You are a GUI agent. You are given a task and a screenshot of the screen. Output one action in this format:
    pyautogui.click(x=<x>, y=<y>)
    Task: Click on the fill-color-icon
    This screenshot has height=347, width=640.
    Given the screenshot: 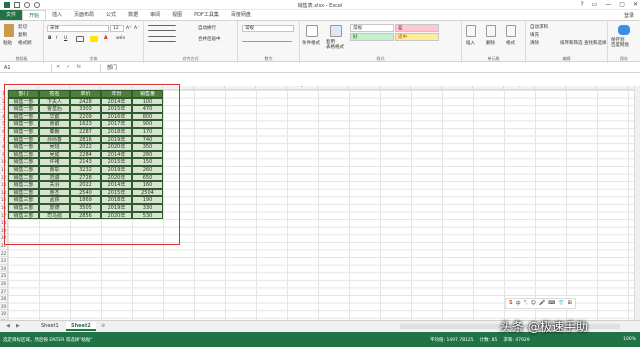 What is the action you would take?
    pyautogui.click(x=94, y=39)
    